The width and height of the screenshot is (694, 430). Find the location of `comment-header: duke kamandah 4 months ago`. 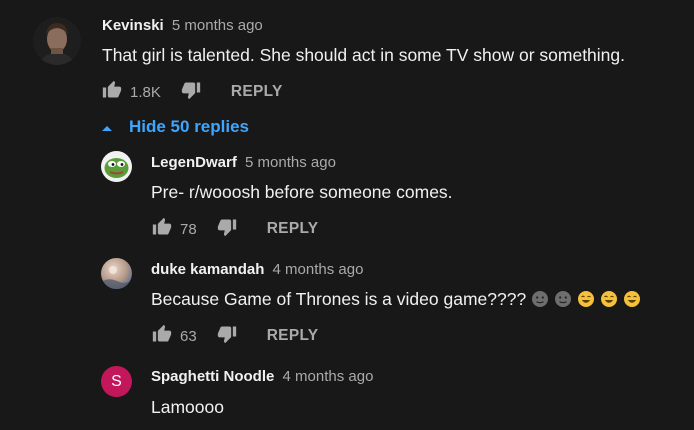

comment-header: duke kamandah 4 months ago is located at coordinates (257, 269).